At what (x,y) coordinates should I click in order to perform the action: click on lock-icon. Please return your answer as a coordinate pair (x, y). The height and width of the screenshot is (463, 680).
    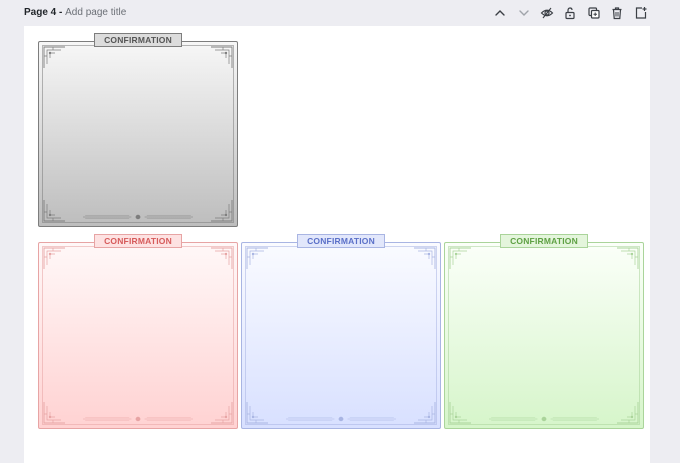
    Looking at the image, I should click on (570, 13).